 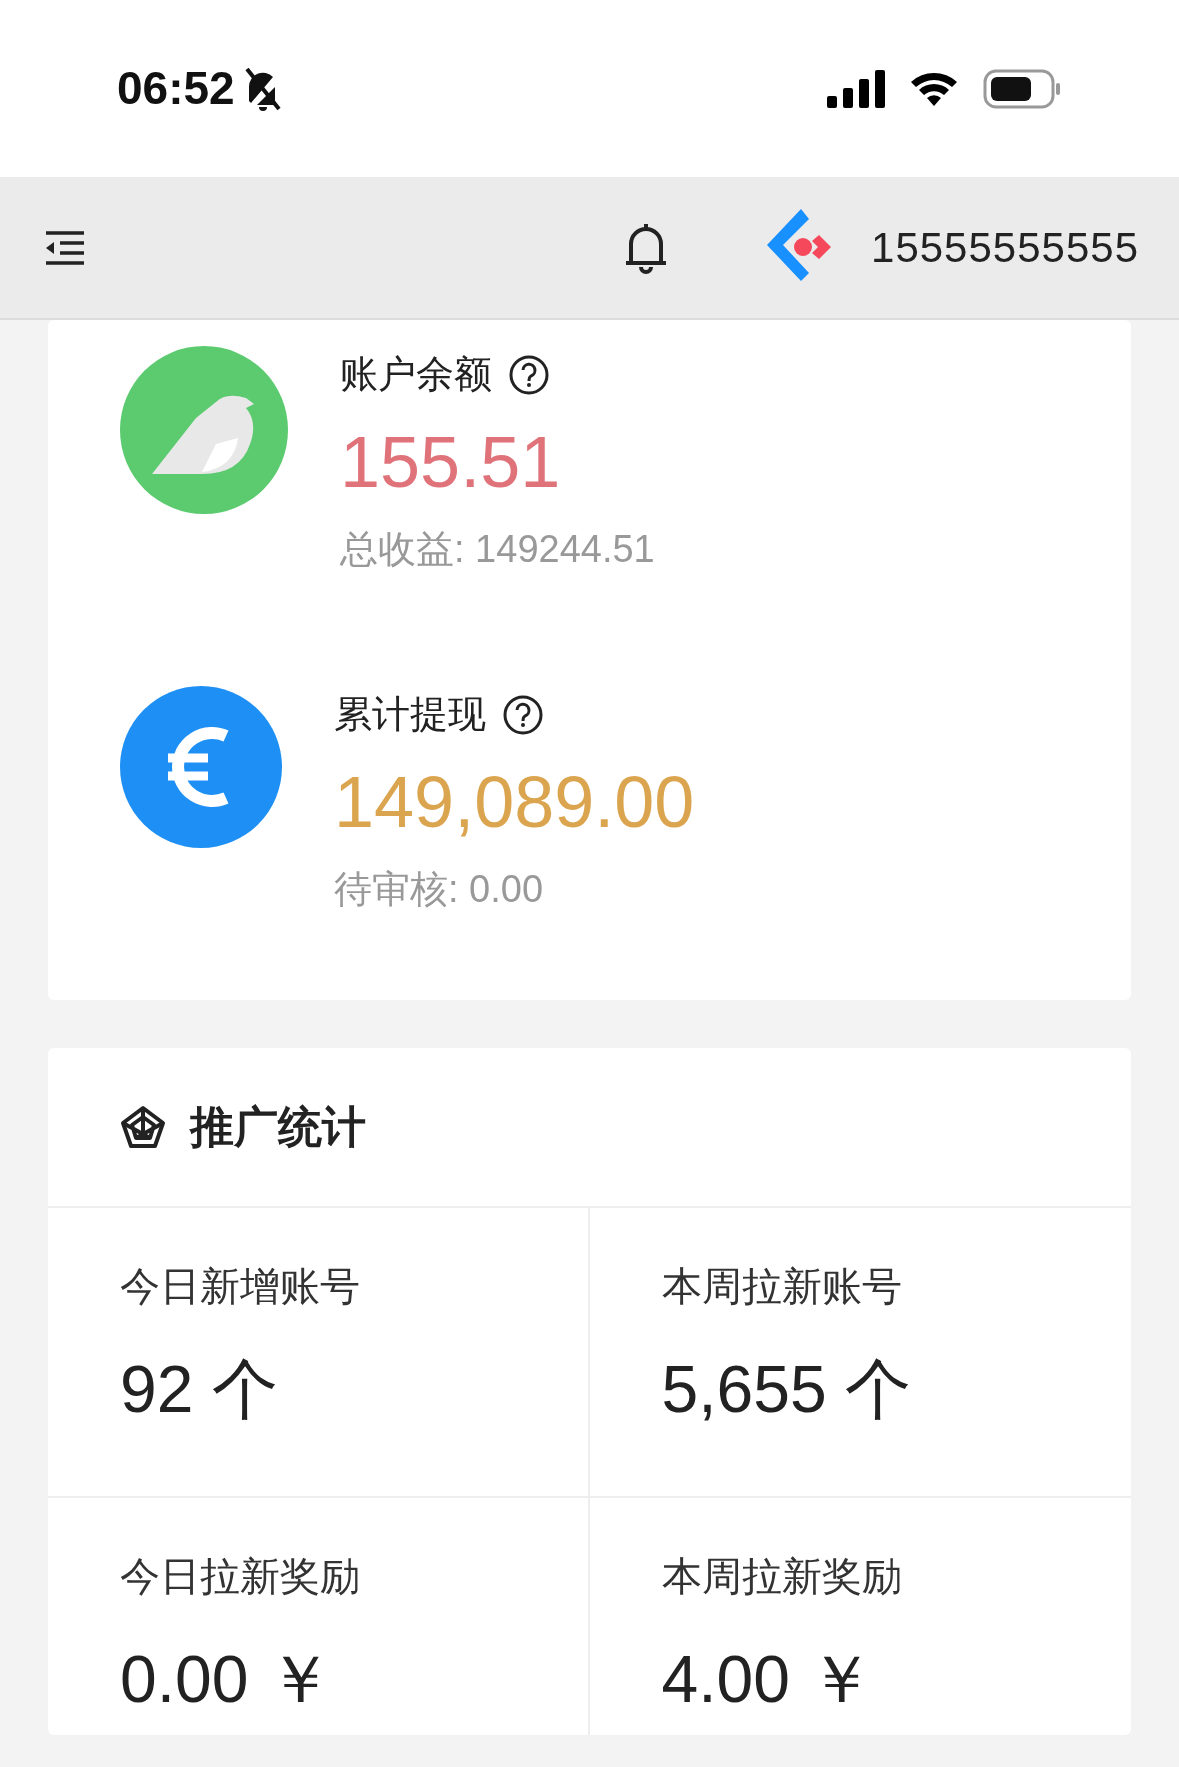 I want to click on balance-amount: 149,089.00, so click(x=514, y=802).